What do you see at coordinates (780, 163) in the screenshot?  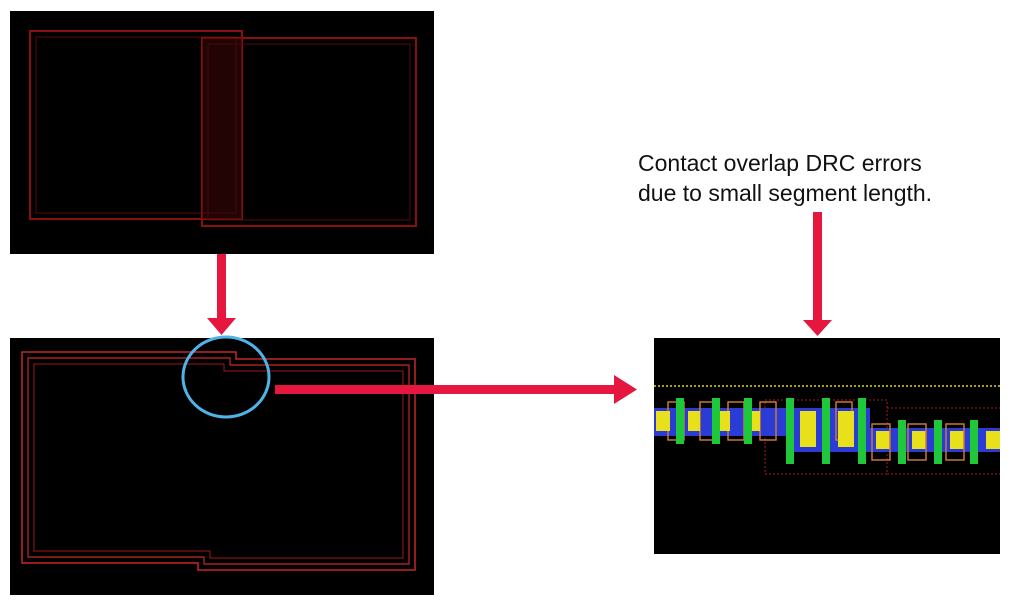 I see `annotation-line-1: Contact overlap DRC errors` at bounding box center [780, 163].